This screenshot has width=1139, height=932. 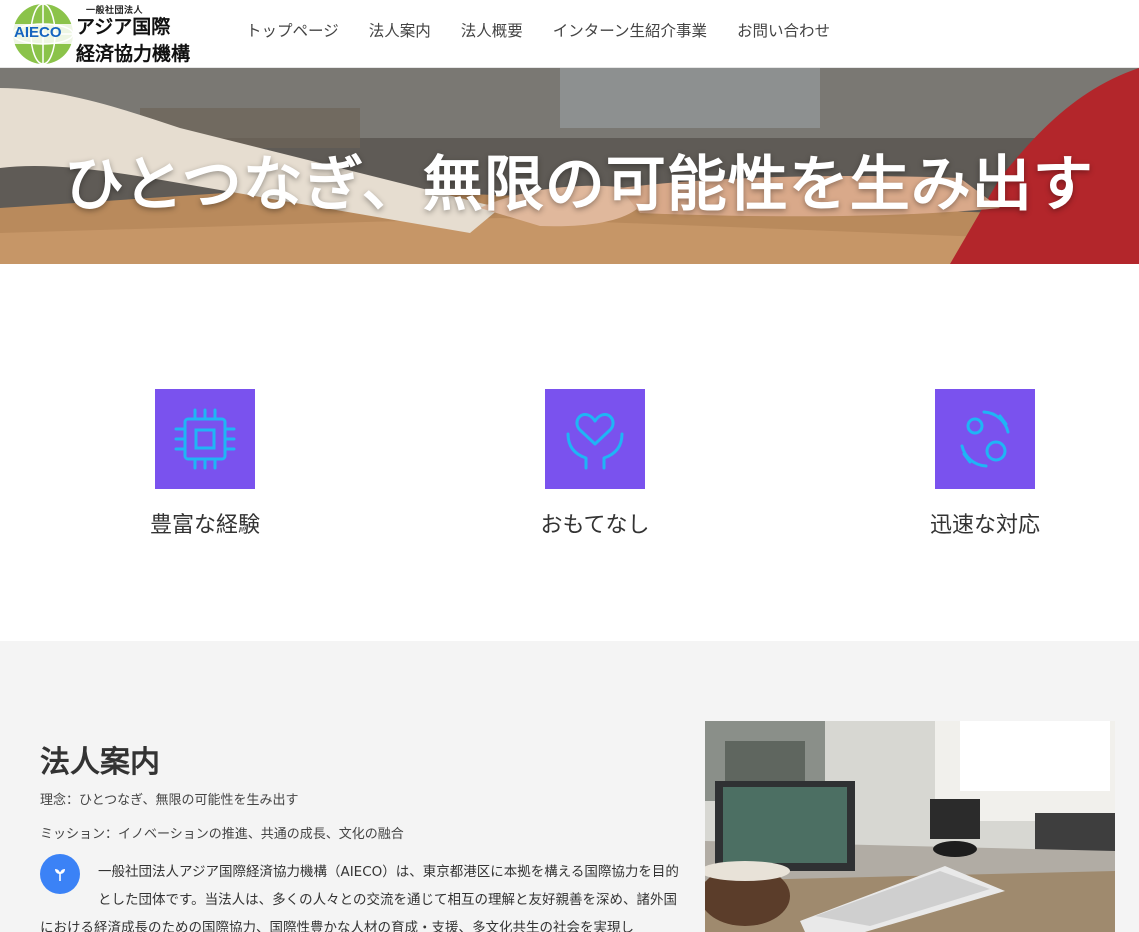 I want to click on feature-hospitality: おもてなし, so click(x=595, y=464).